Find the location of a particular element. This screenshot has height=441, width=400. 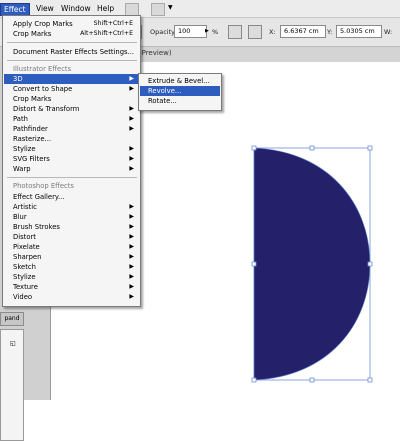

menu-item-sharpen: Sharpen ▶ is located at coordinates (71, 257).